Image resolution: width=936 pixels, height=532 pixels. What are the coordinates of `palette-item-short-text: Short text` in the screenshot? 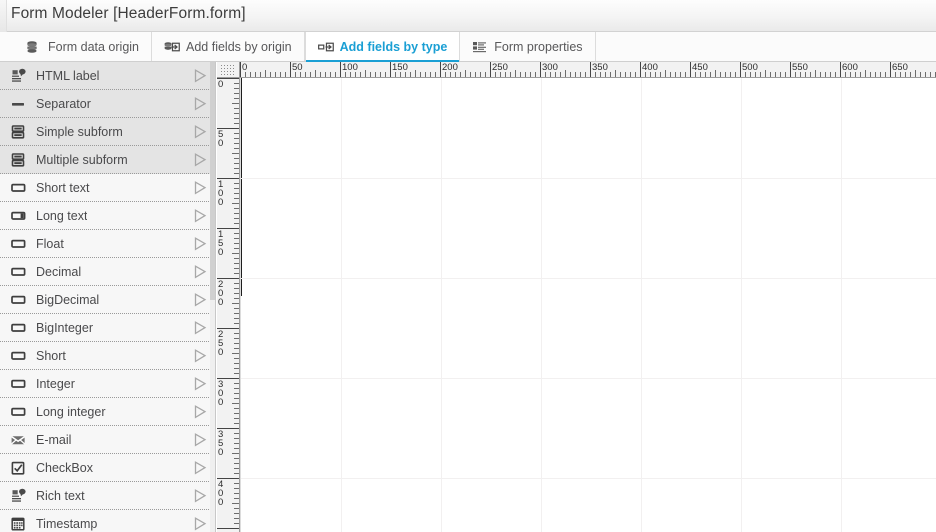 It's located at (107, 188).